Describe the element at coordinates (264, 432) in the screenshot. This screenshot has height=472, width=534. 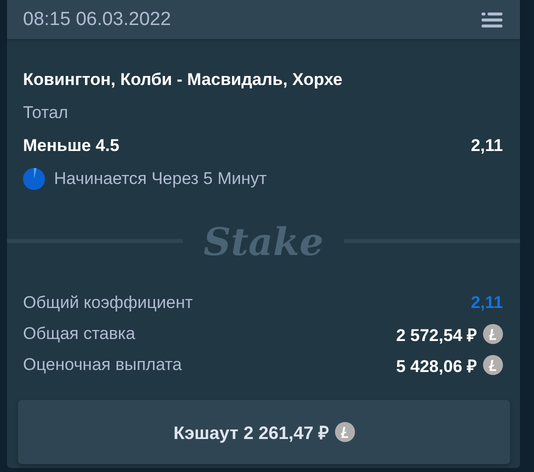
I see `cashout-button: Кэшаут 2 261,47 ₽` at that location.